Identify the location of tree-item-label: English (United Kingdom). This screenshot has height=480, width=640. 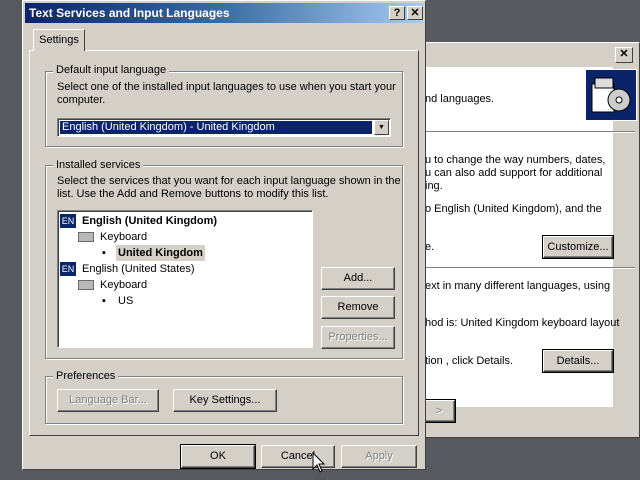
(150, 221).